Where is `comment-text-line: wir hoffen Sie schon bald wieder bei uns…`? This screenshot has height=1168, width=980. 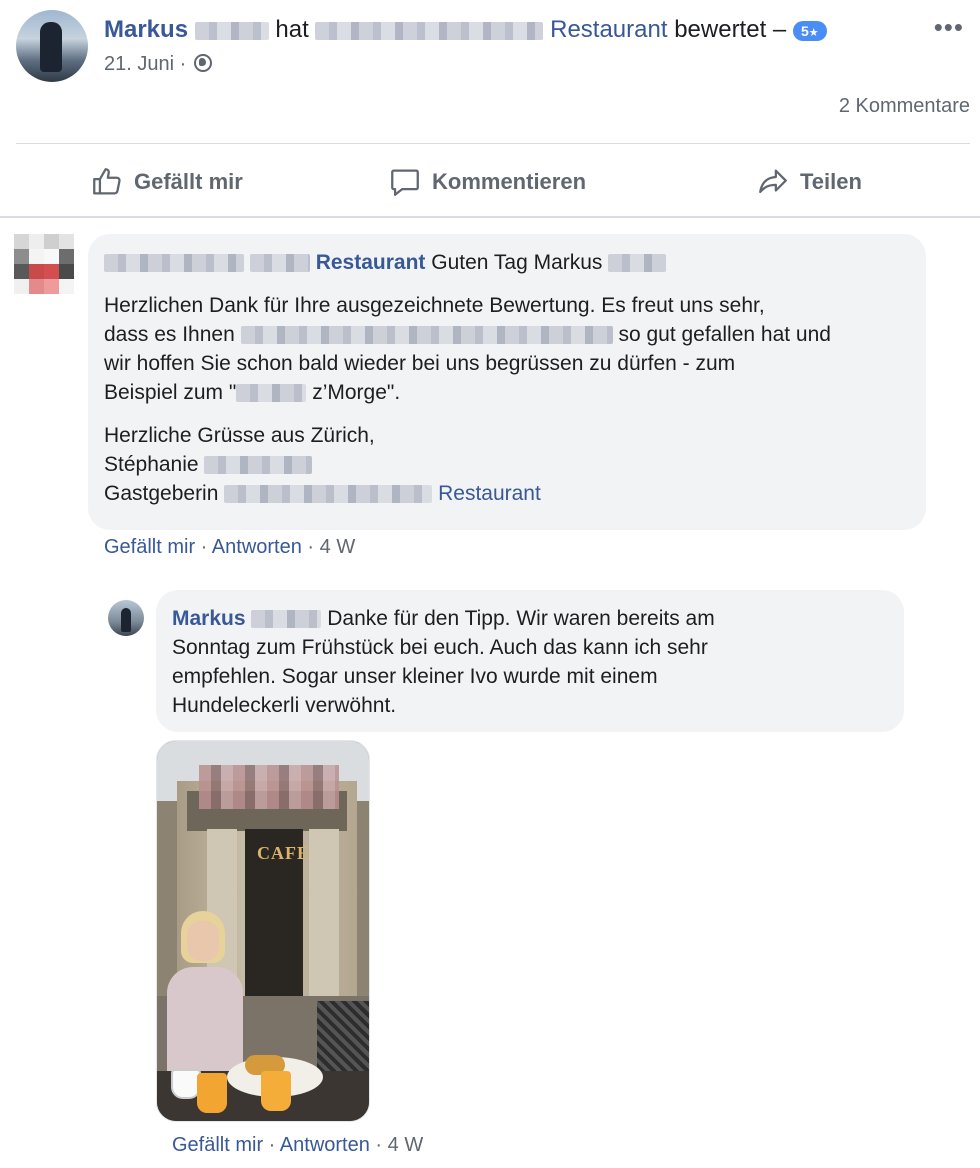
comment-text-line: wir hoffen Sie schon bald wieder bei uns… is located at coordinates (420, 363).